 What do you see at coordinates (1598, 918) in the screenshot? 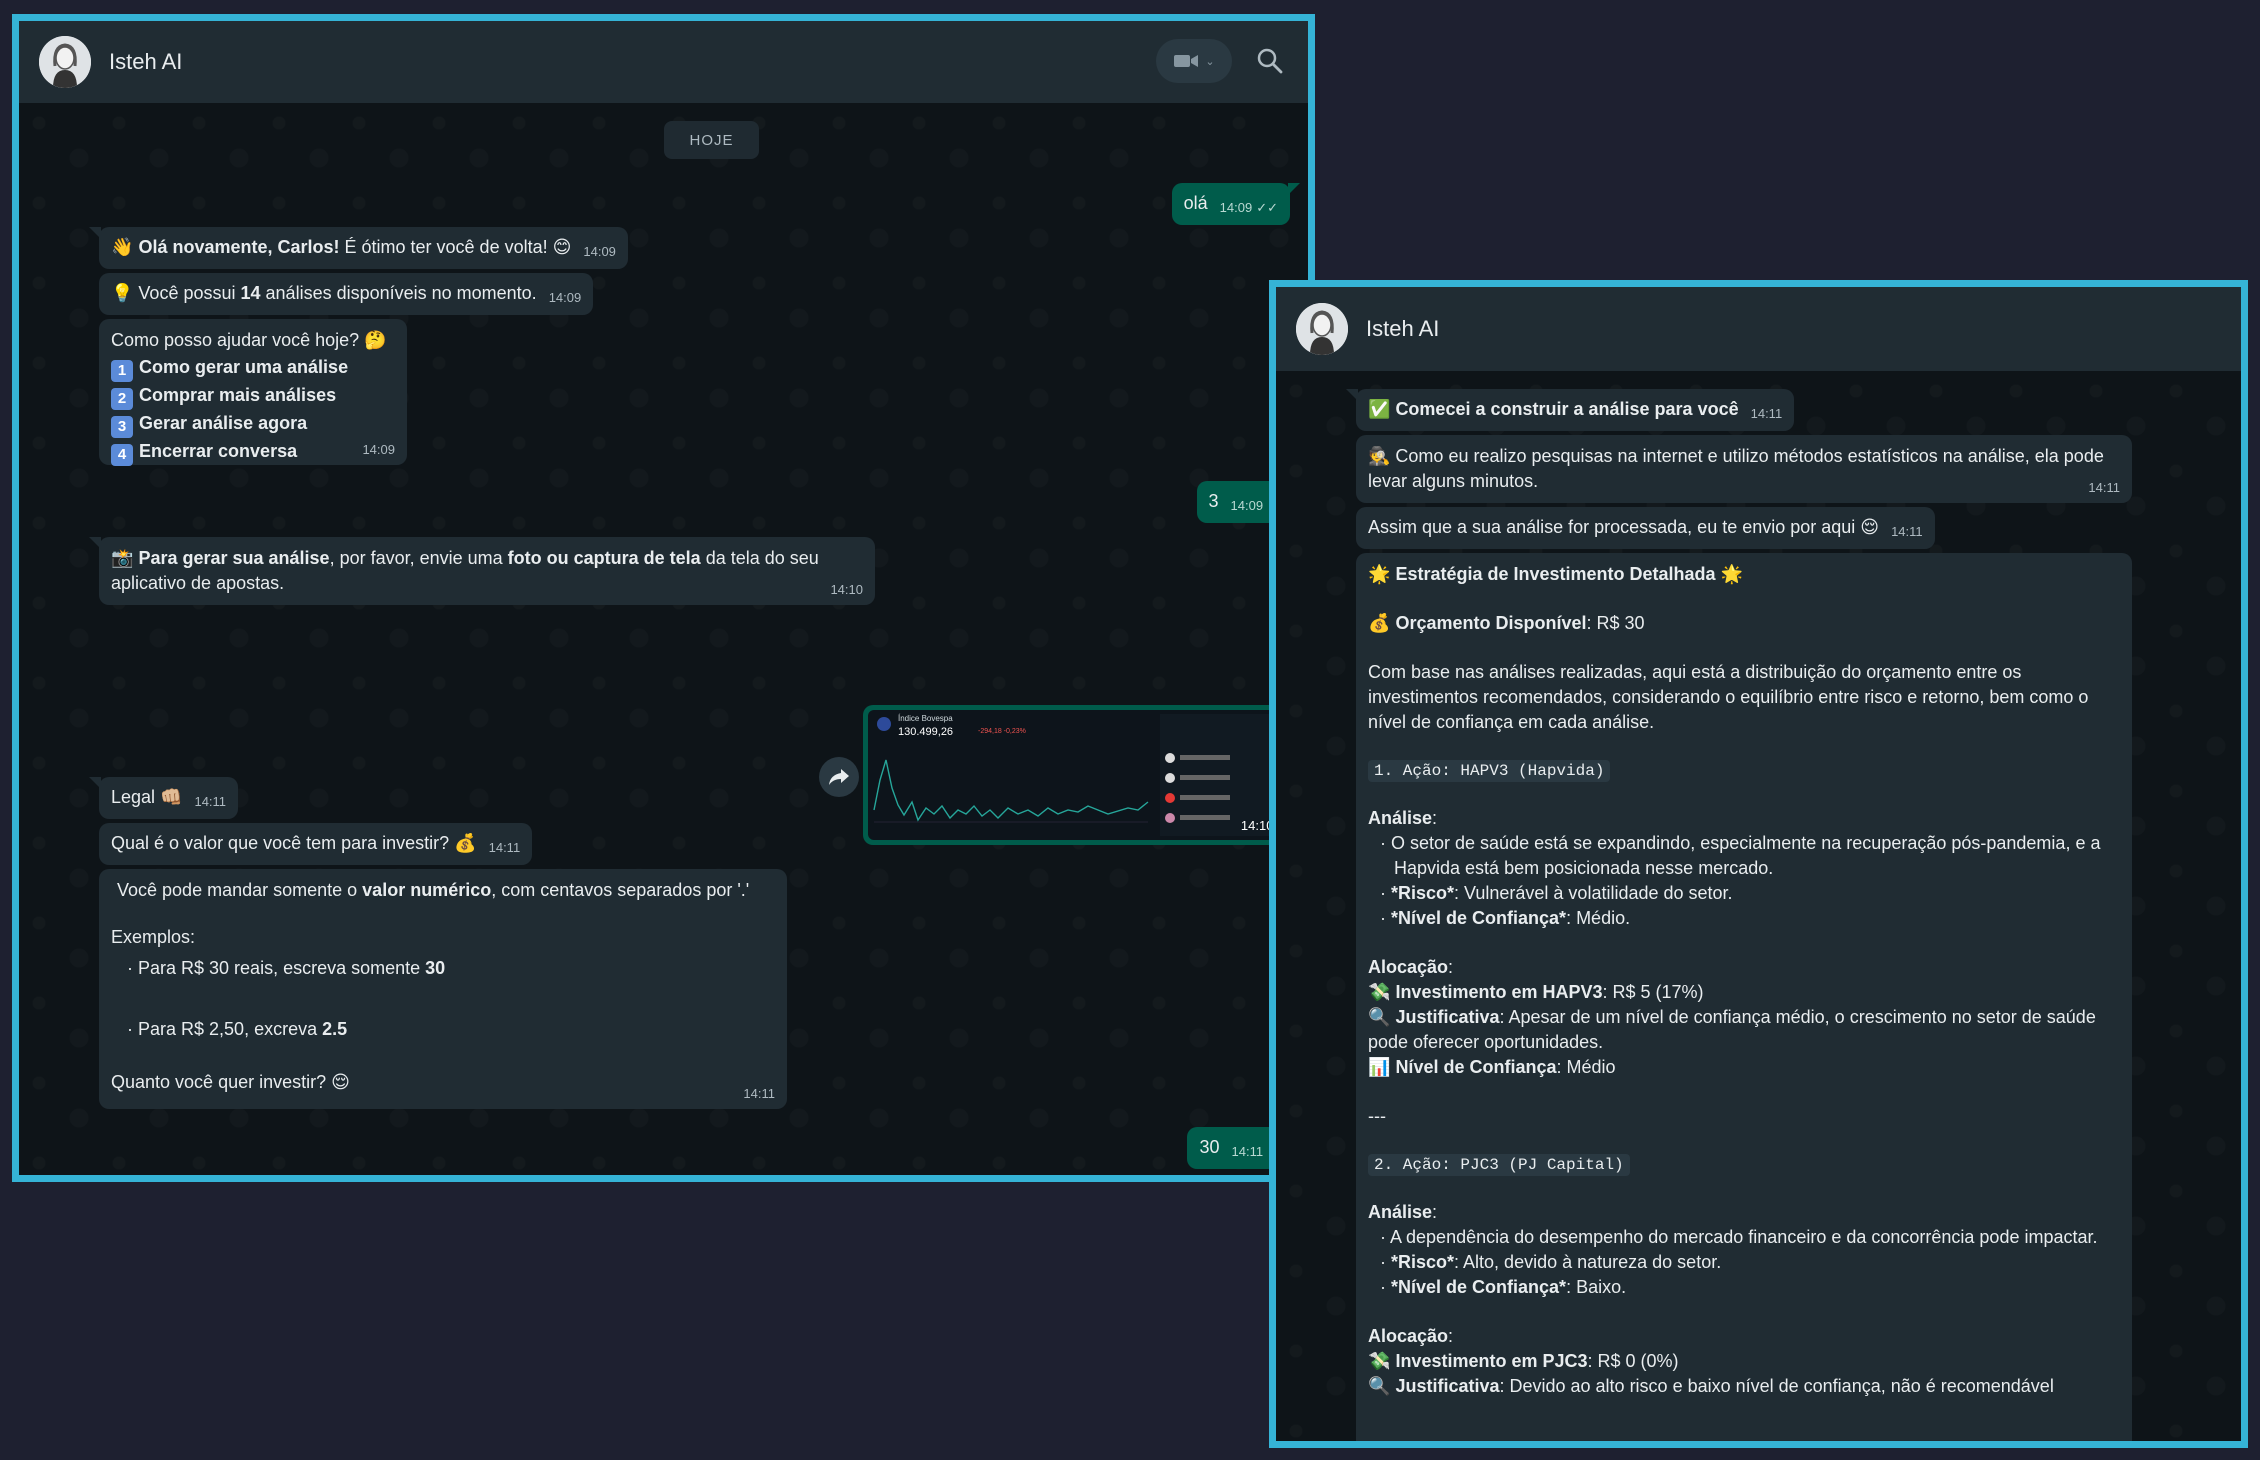
I see `bullet-text: : Médio.` at bounding box center [1598, 918].